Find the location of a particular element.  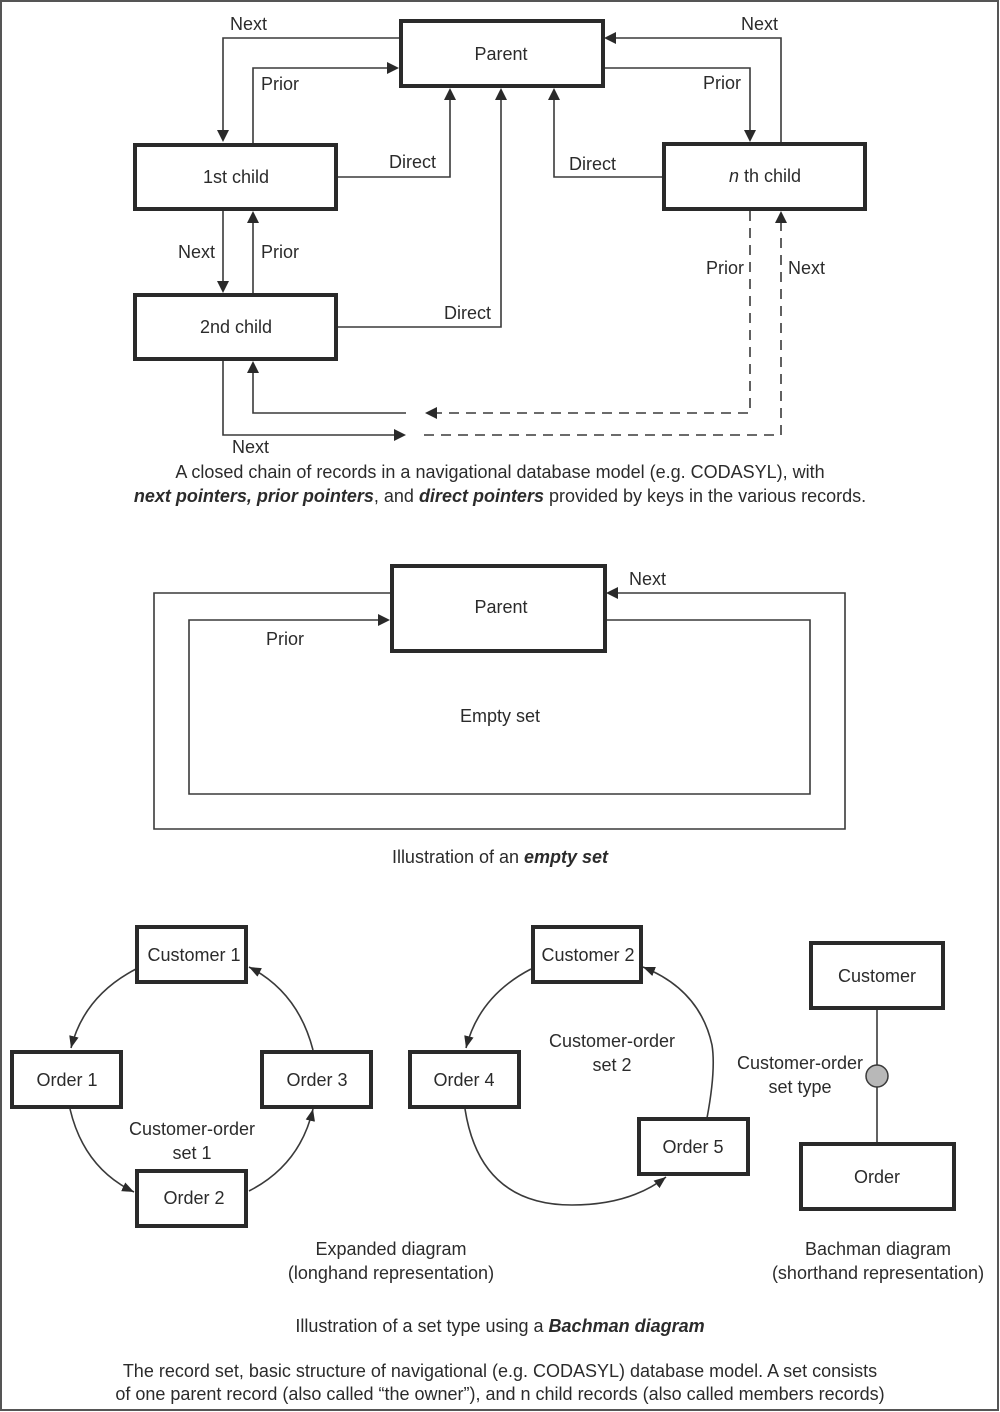

next-pointer-parent-to-first is located at coordinates (310, 83).